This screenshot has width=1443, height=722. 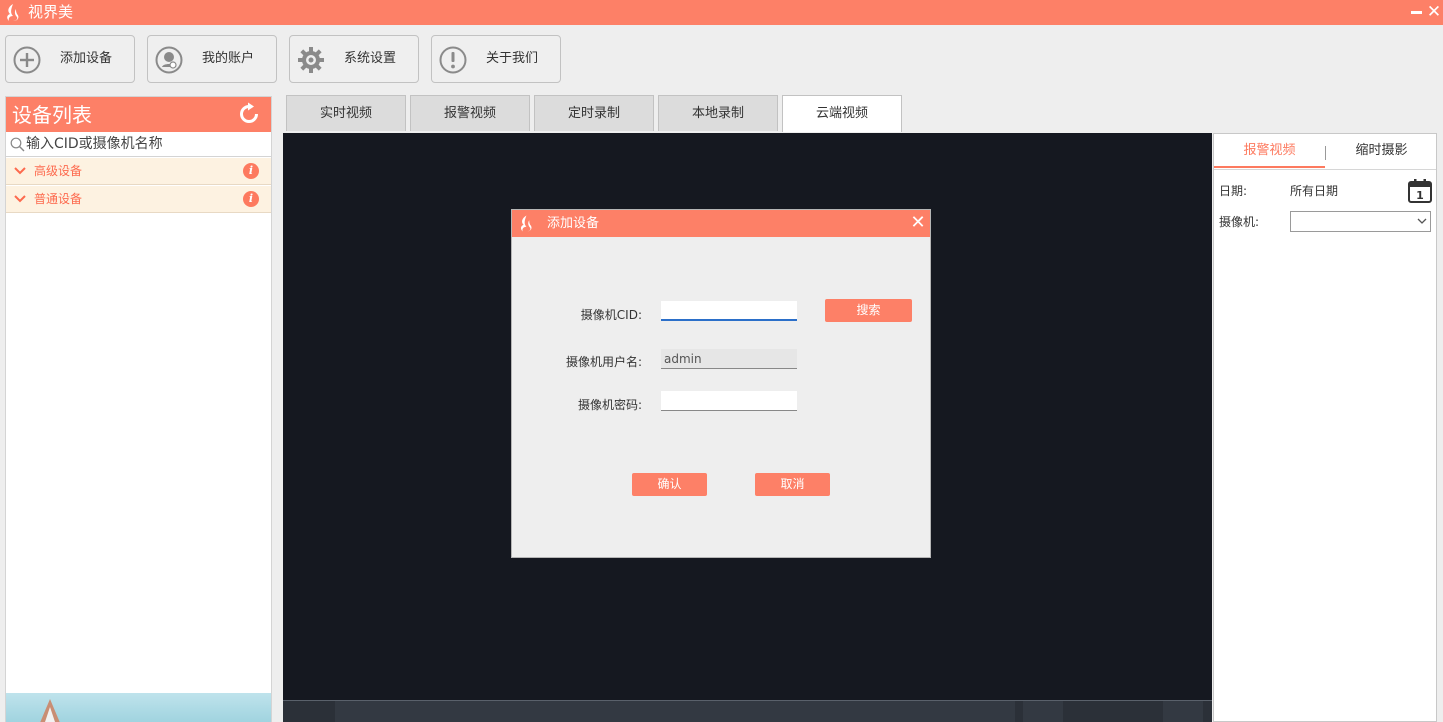 What do you see at coordinates (311, 60) in the screenshot?
I see `gear-icon` at bounding box center [311, 60].